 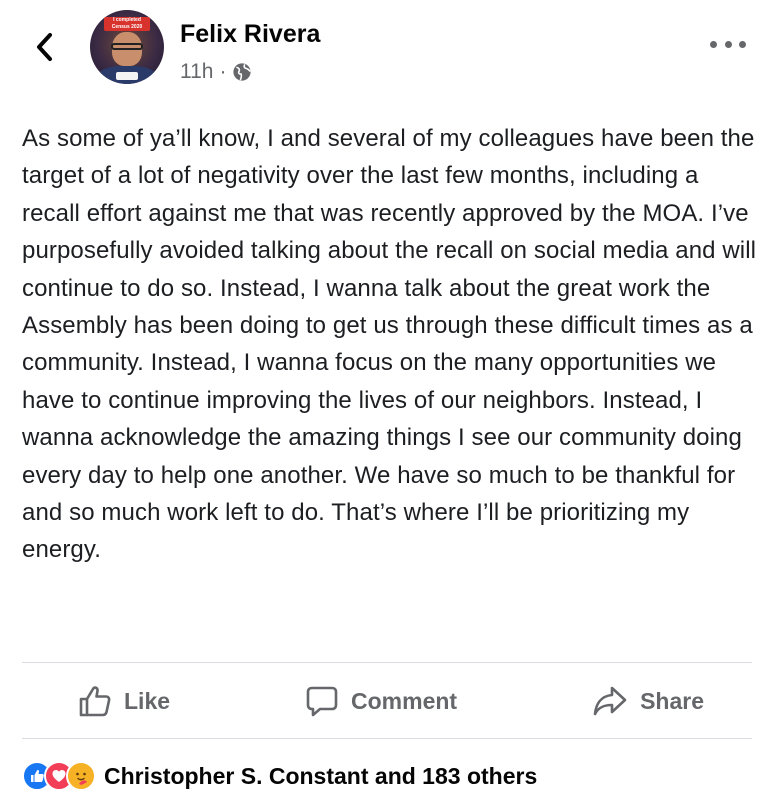 I want to click on thumbs-up-icon, so click(x=95, y=701).